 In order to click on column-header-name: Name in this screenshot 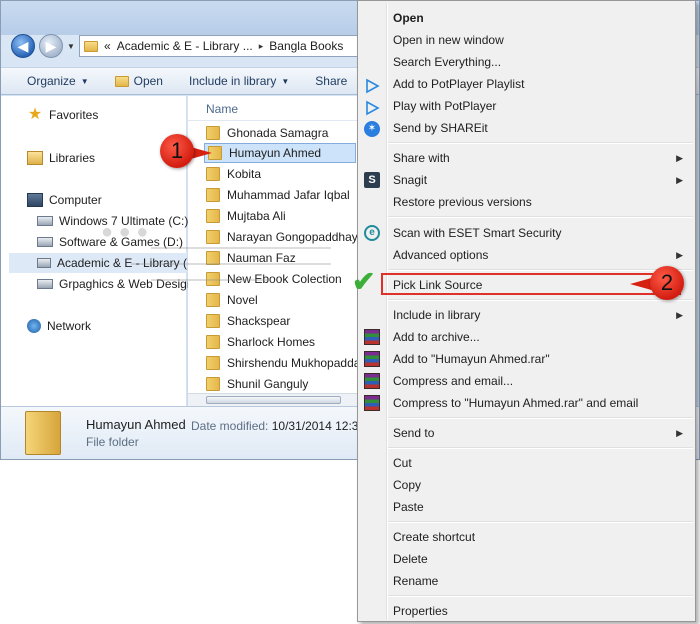, I will do `click(222, 109)`.